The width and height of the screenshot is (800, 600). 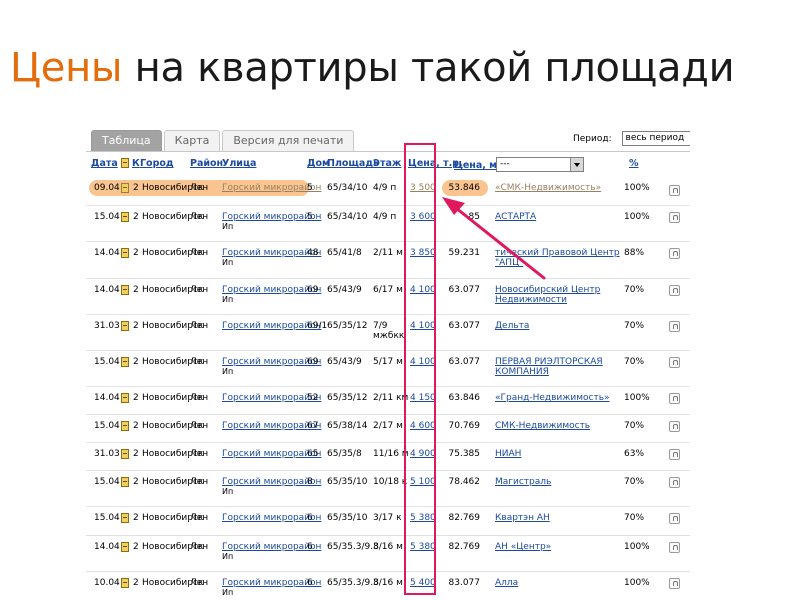 What do you see at coordinates (494, 238) in the screenshot?
I see `annotation-arrow` at bounding box center [494, 238].